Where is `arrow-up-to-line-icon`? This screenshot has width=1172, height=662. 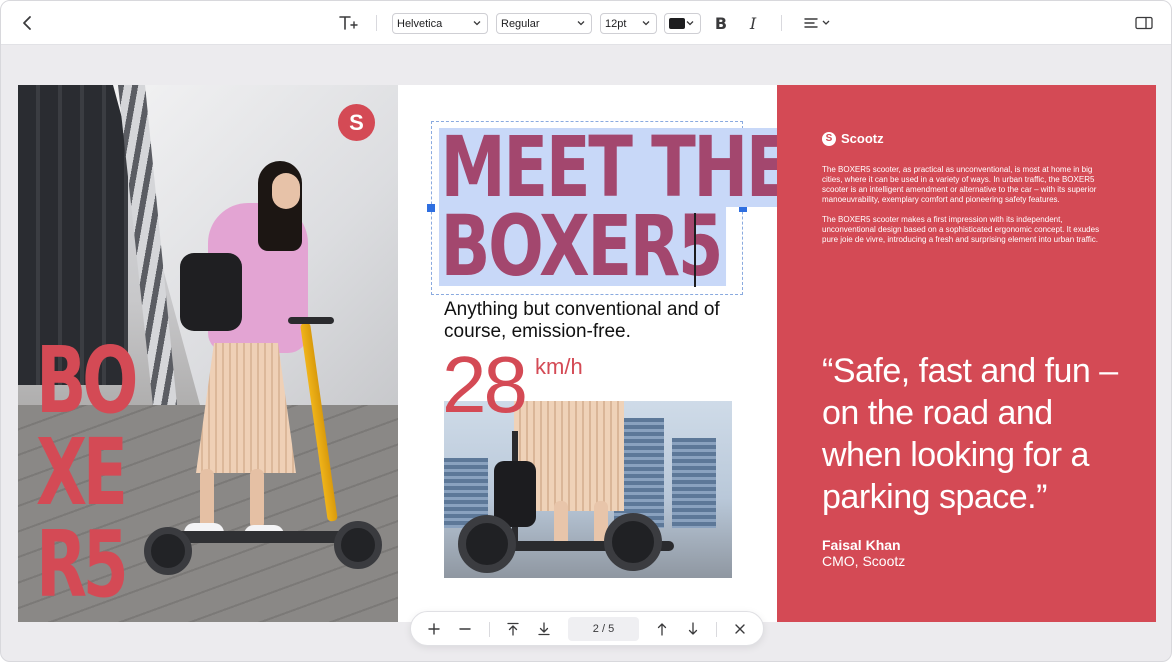
arrow-up-to-line-icon is located at coordinates (513, 629).